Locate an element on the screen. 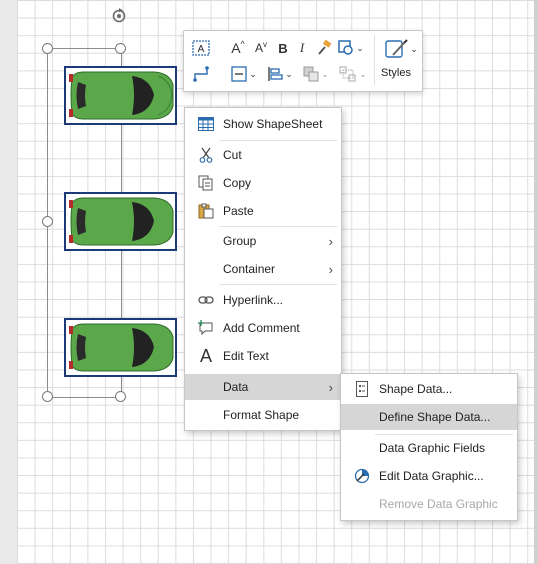 The height and width of the screenshot is (564, 538). menu-item-label: Group is located at coordinates (240, 241).